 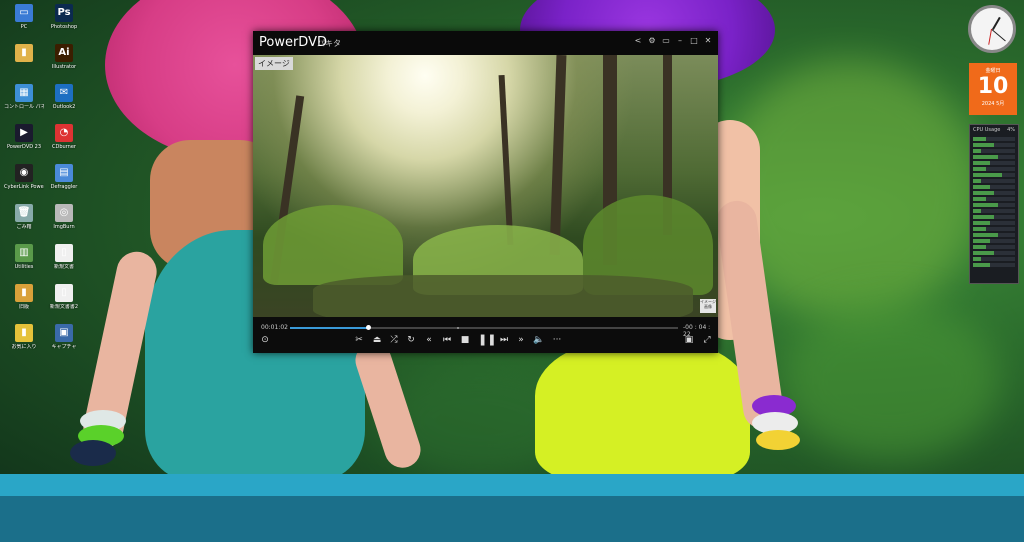 What do you see at coordinates (993, 104) in the screenshot?
I see `calendar-year-month: 2024 5月` at bounding box center [993, 104].